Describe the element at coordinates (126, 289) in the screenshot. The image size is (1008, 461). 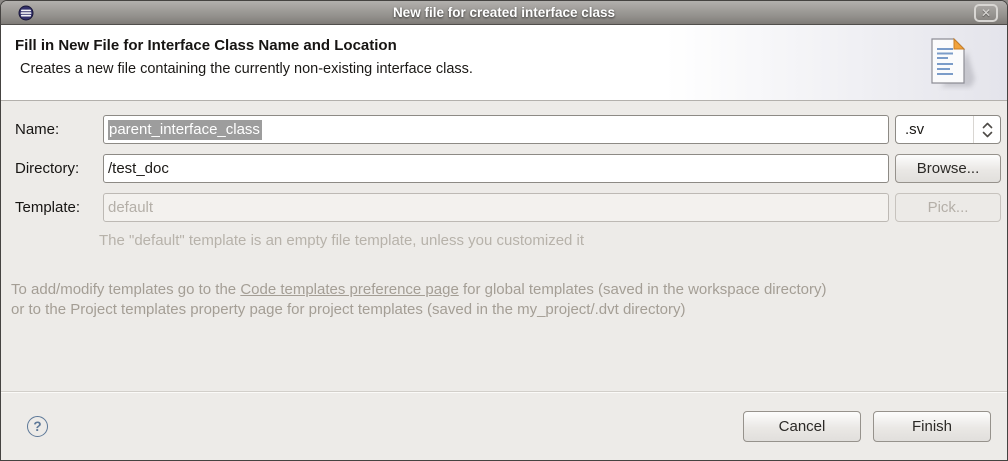
I see `note-text-before-link: To add/modify templates go to the` at that location.